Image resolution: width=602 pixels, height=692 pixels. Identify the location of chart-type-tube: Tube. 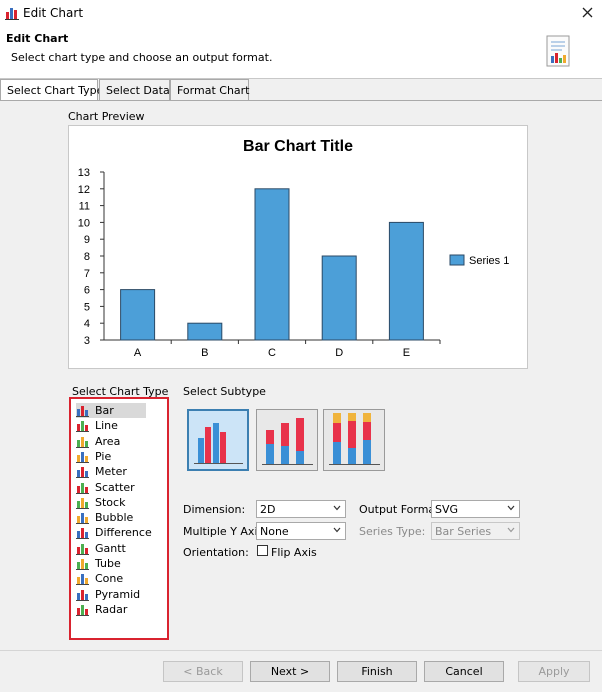
(98, 563).